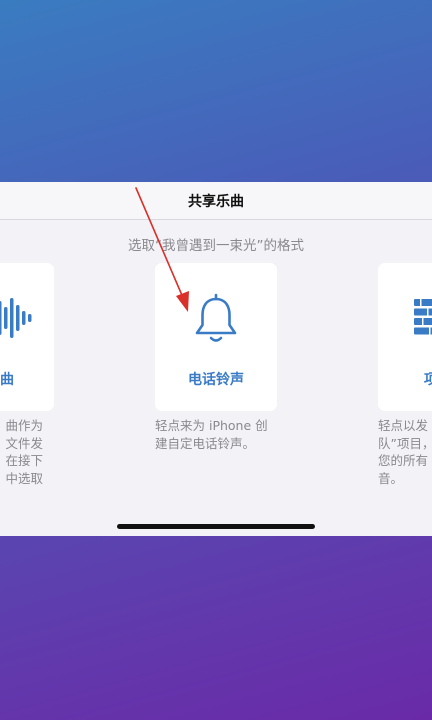  I want to click on card-description-project: 轻点以发 队”项目， 您的所有 音。, so click(405, 452).